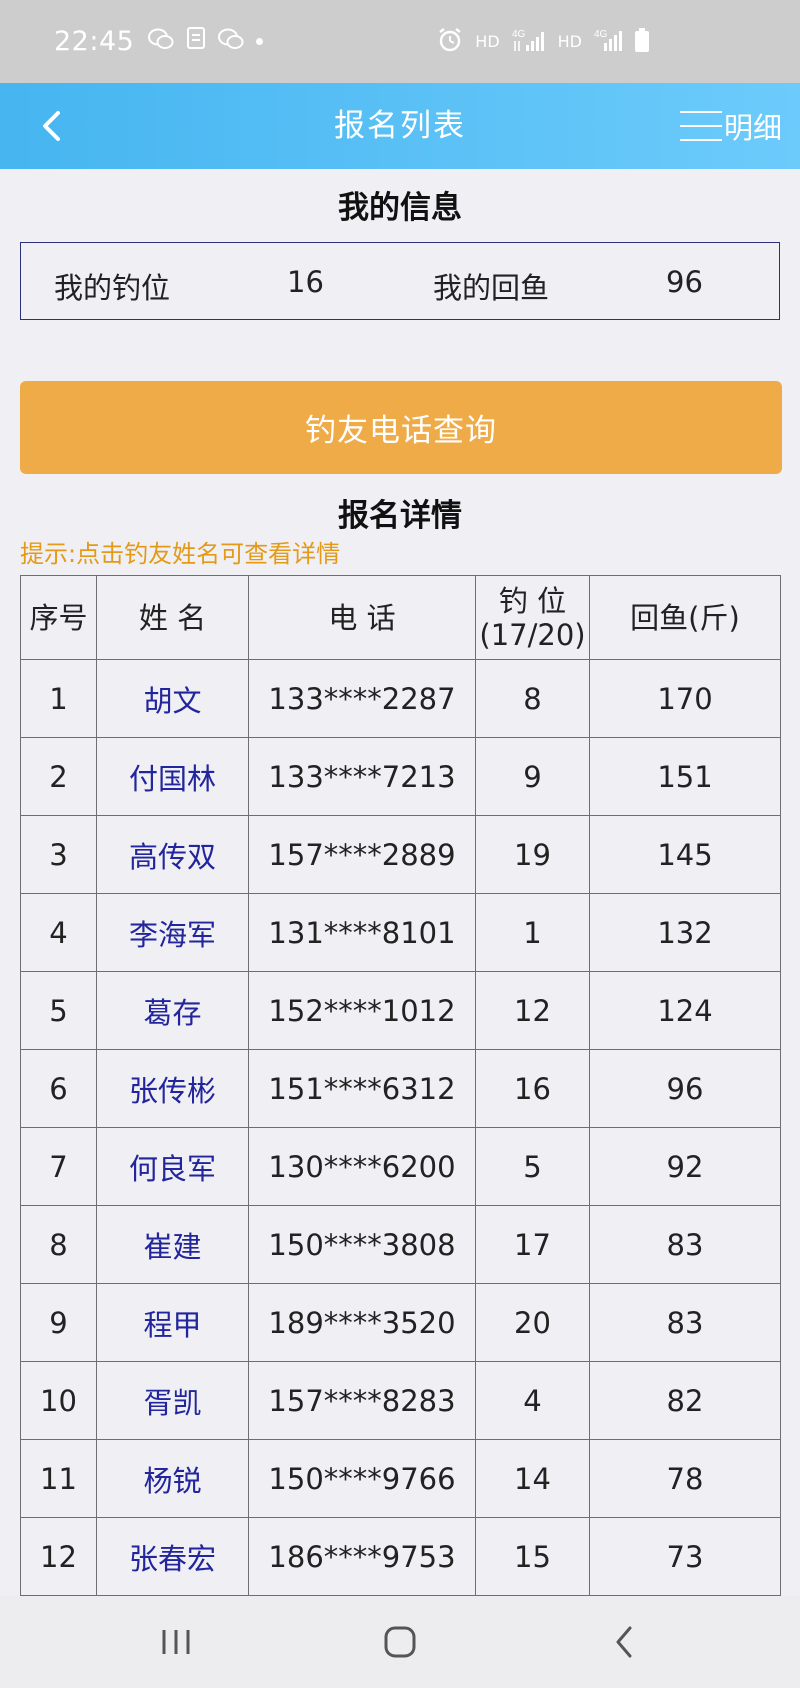  What do you see at coordinates (362, 617) in the screenshot?
I see `header-phone: 电 话` at bounding box center [362, 617].